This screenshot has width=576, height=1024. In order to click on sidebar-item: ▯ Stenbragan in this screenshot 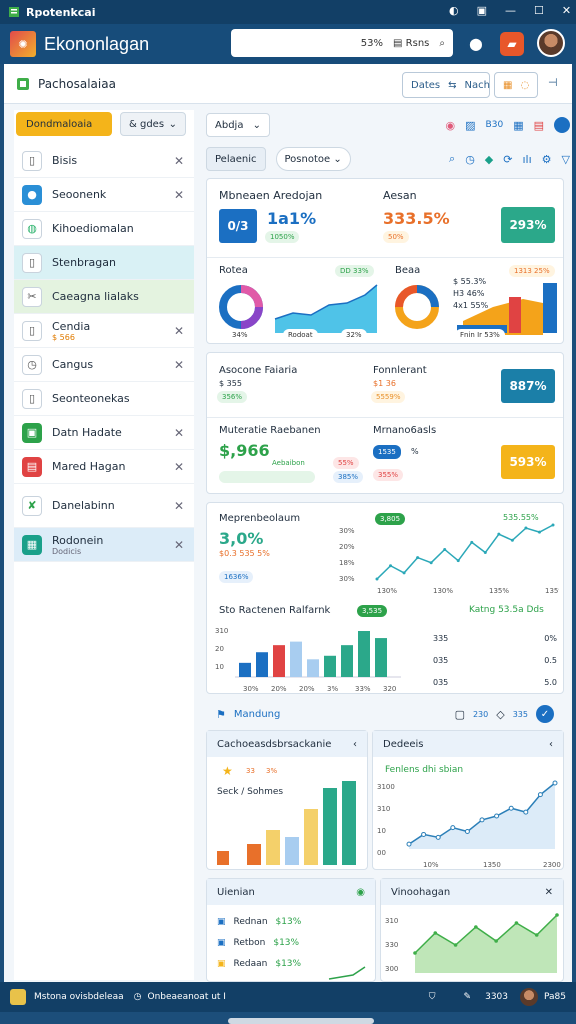, I will do `click(104, 263)`.